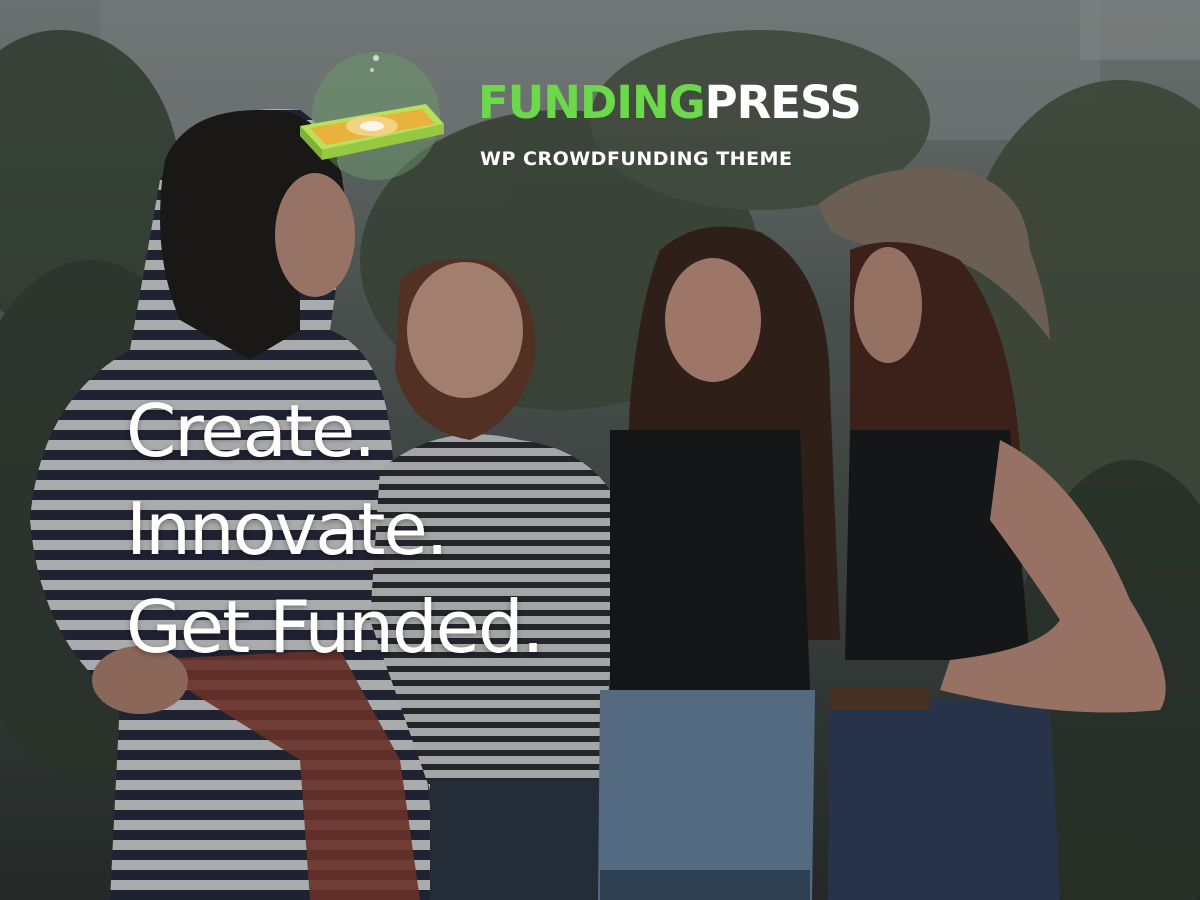  What do you see at coordinates (592, 102) in the screenshot?
I see `brand-name-funding: FUNDING` at bounding box center [592, 102].